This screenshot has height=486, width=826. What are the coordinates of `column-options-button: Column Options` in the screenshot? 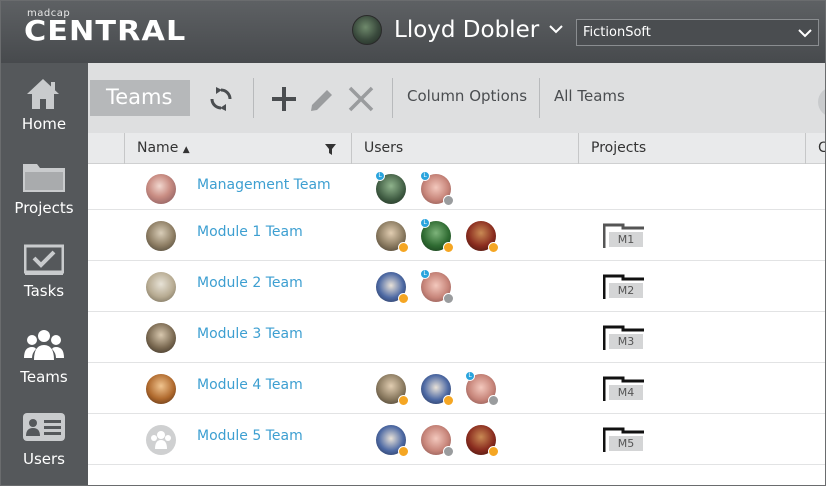 It's located at (467, 96).